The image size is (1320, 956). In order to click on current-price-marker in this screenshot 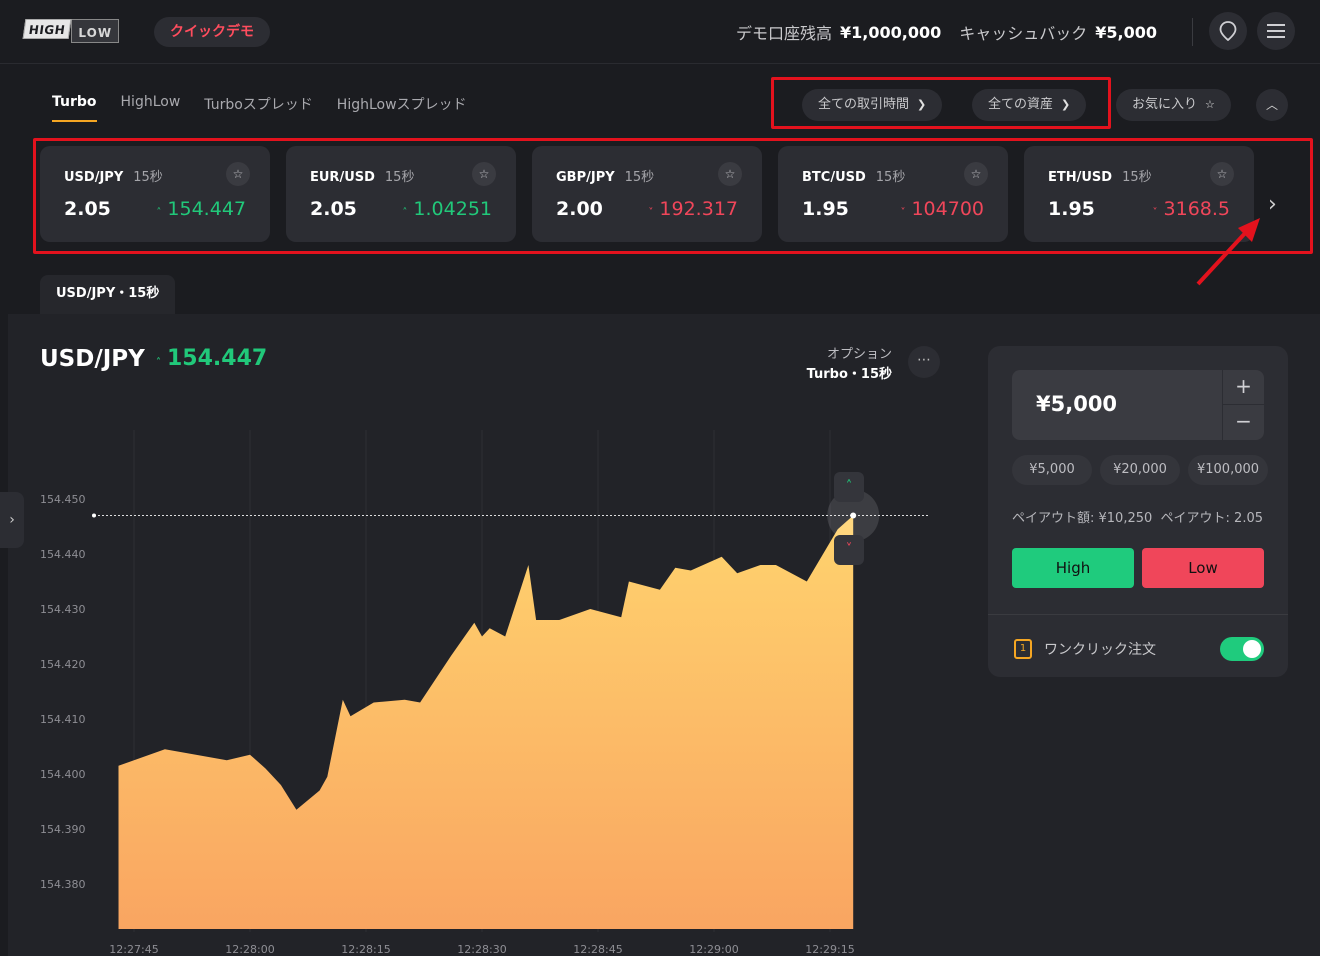, I will do `click(853, 515)`.